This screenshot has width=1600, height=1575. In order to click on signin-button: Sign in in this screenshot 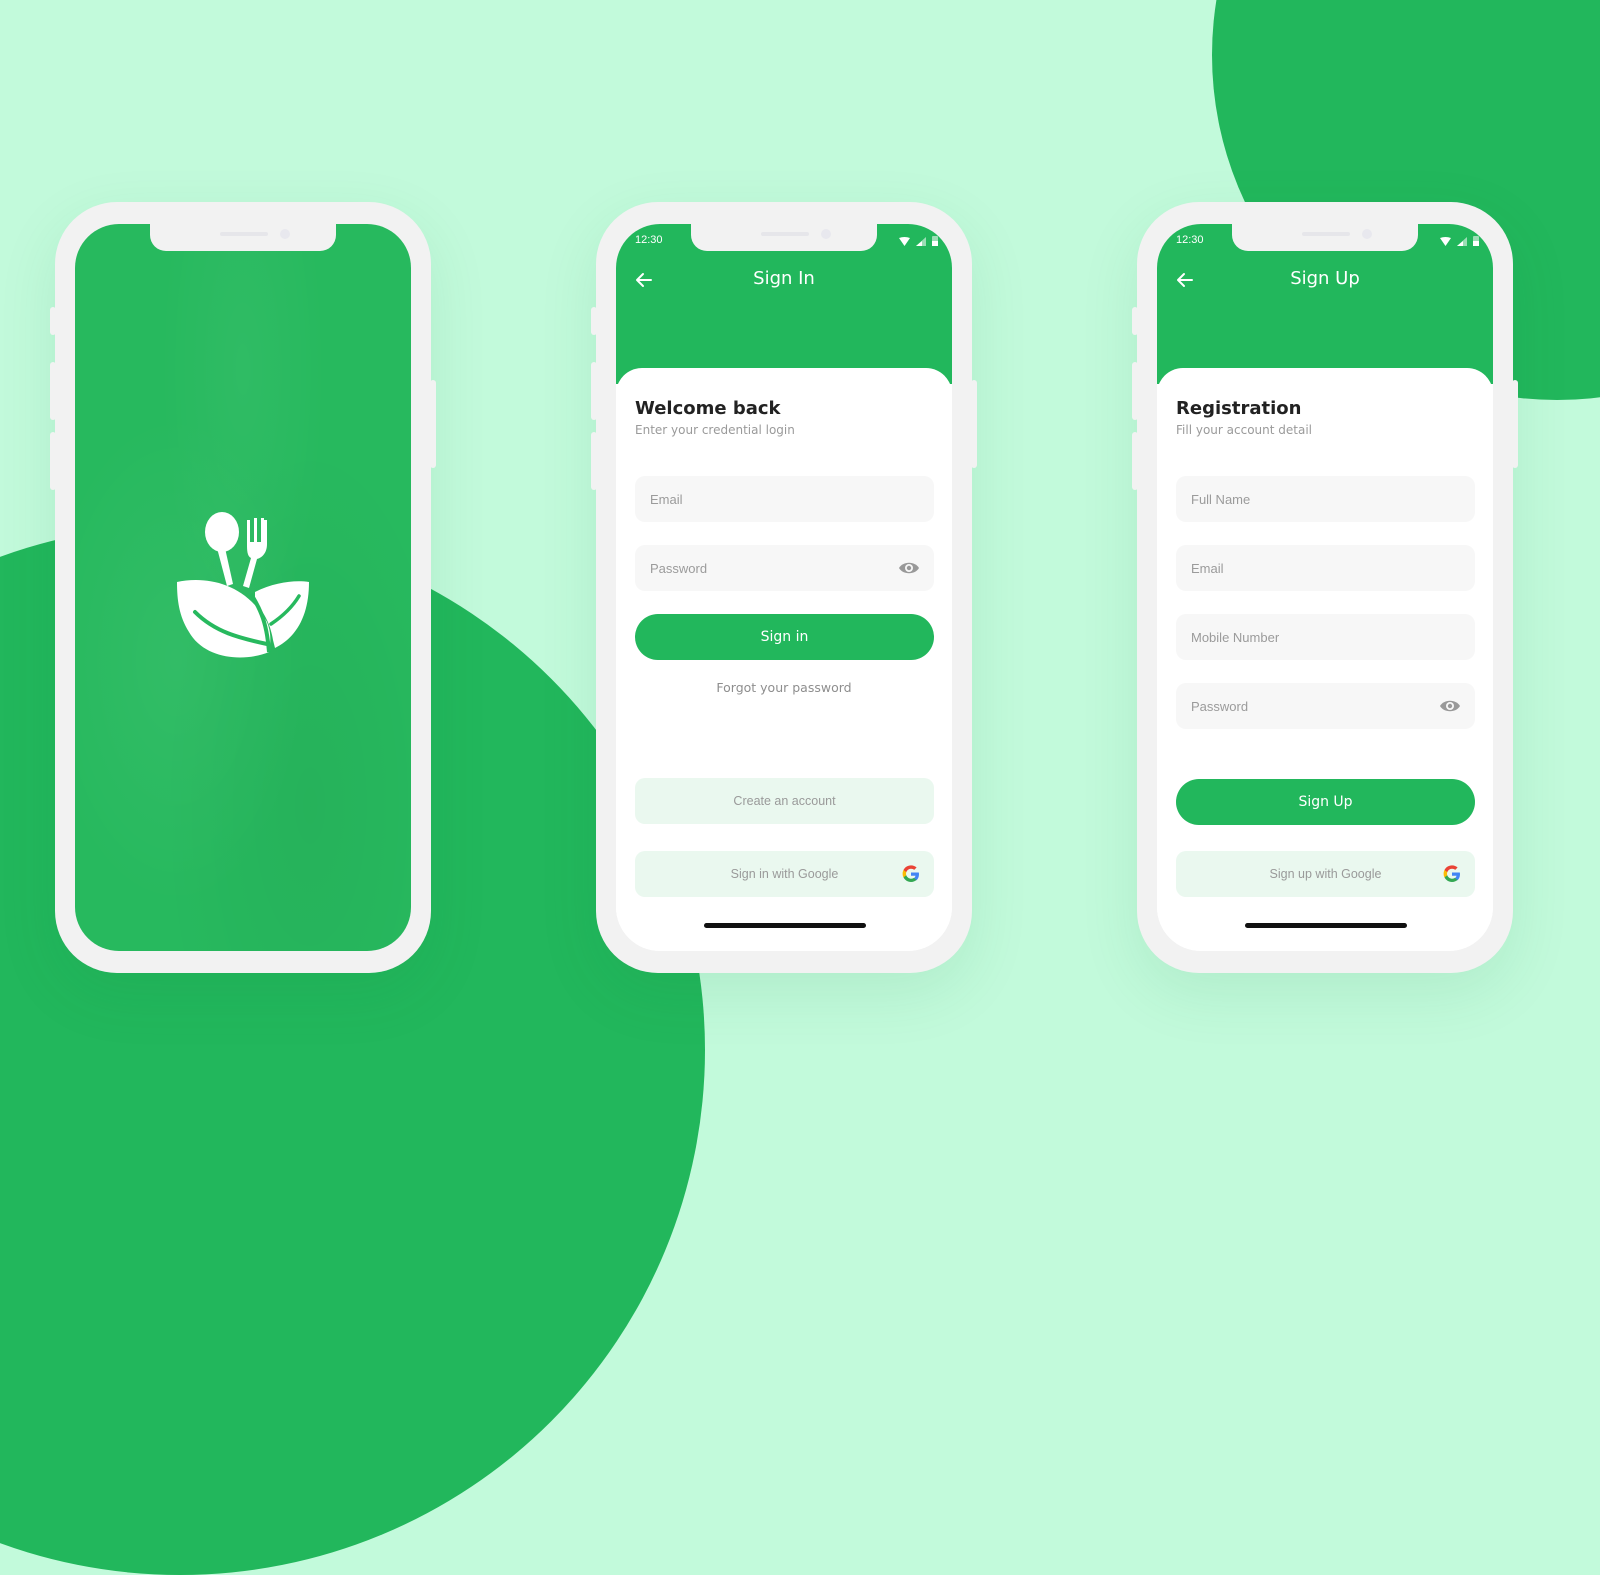, I will do `click(784, 637)`.